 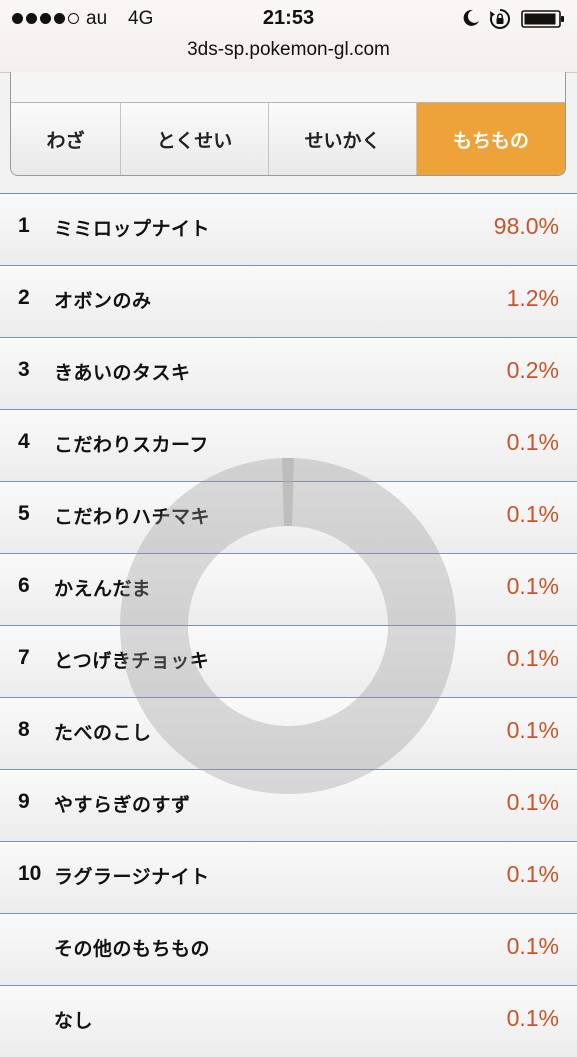 What do you see at coordinates (491, 139) in the screenshot?
I see `tab-mochimono: もちもの` at bounding box center [491, 139].